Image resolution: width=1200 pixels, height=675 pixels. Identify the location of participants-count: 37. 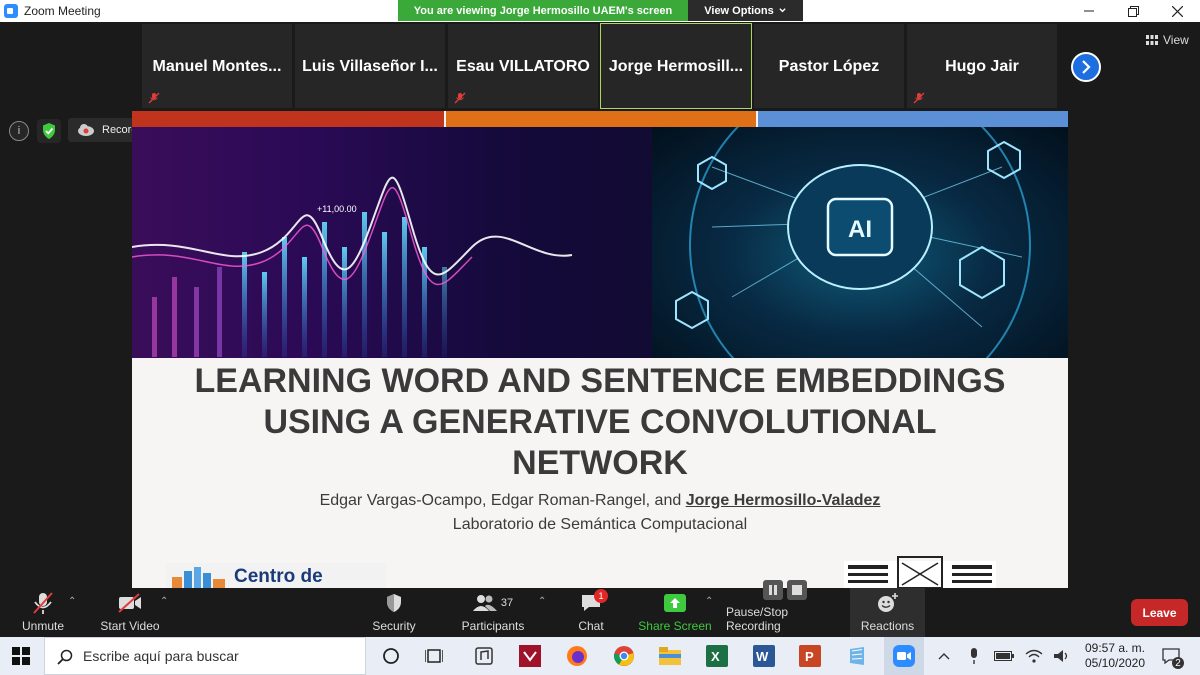
(507, 603).